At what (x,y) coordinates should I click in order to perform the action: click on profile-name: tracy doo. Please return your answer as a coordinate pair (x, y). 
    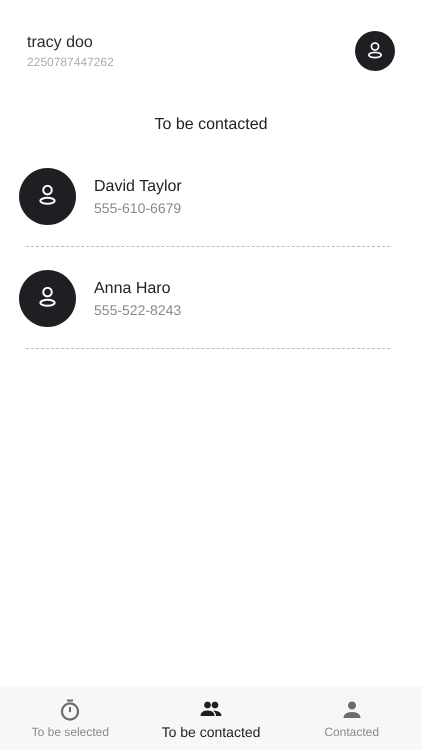
    Looking at the image, I should click on (60, 43).